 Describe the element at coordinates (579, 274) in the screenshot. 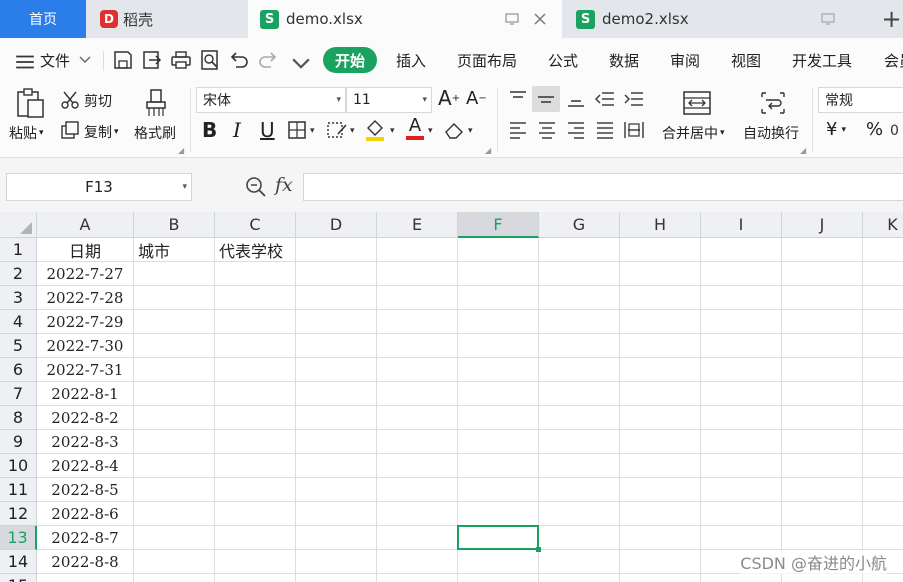

I see `cell-g2` at that location.